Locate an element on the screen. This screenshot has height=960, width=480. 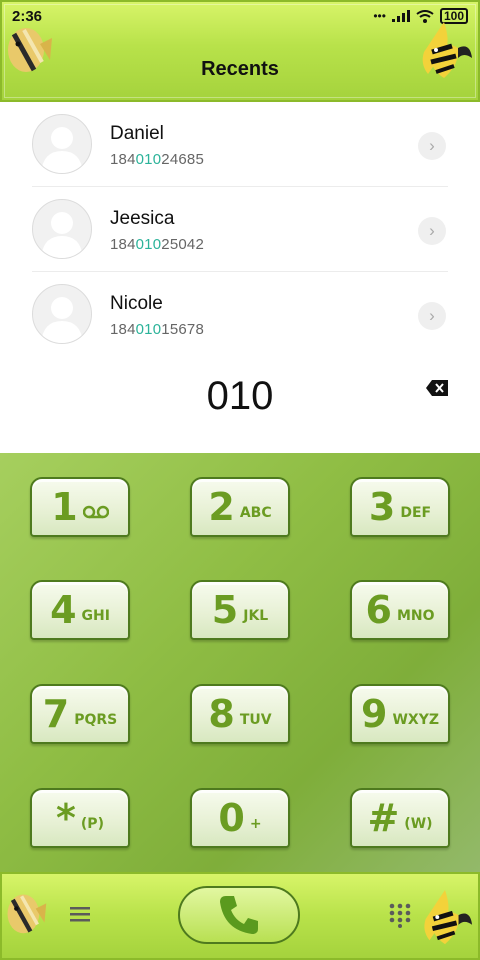
more-dots-icon: ••• is located at coordinates (379, 16).